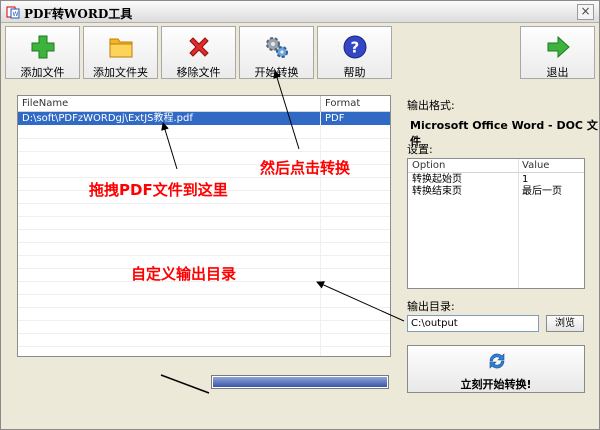 The width and height of the screenshot is (600, 430). Describe the element at coordinates (504, 133) in the screenshot. I see `output-format-value: Microsoft Office Word - DOC 文件` at that location.